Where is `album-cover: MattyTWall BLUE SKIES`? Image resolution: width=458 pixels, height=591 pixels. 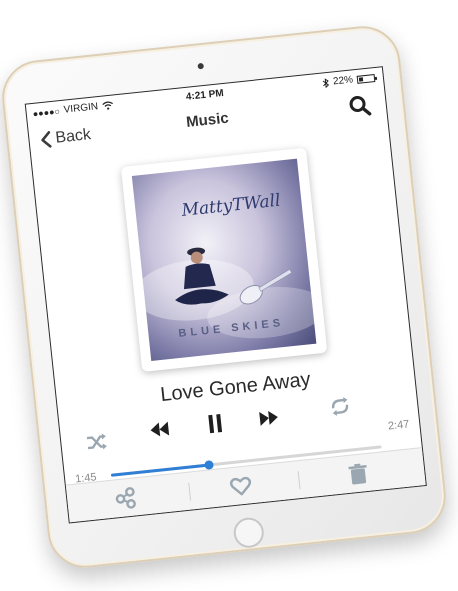 album-cover: MattyTWall BLUE SKIES is located at coordinates (224, 259).